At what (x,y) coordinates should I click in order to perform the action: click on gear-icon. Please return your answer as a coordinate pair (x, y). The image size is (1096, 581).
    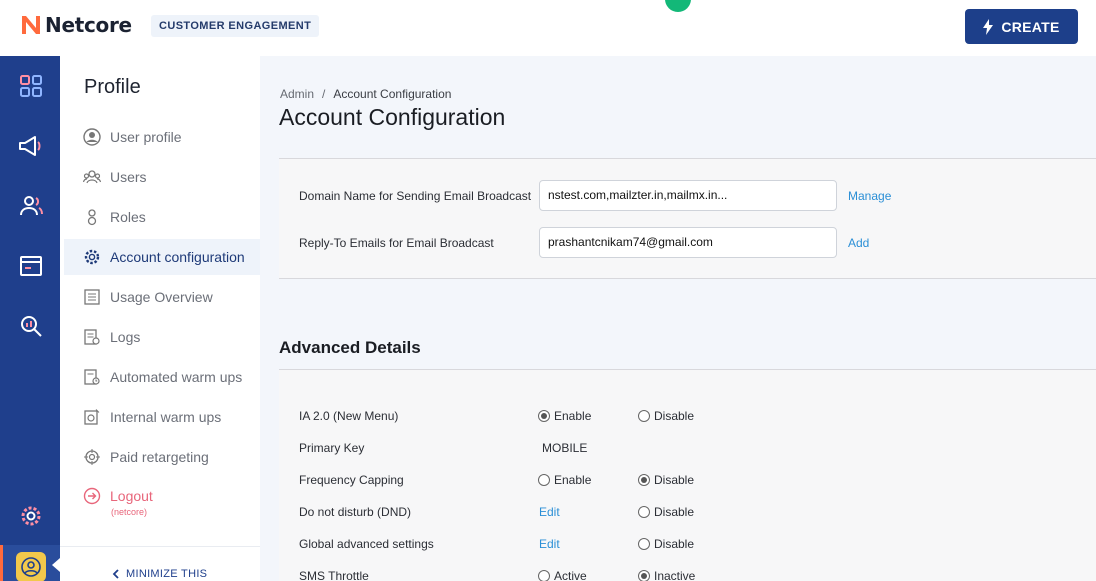
    Looking at the image, I should click on (92, 257).